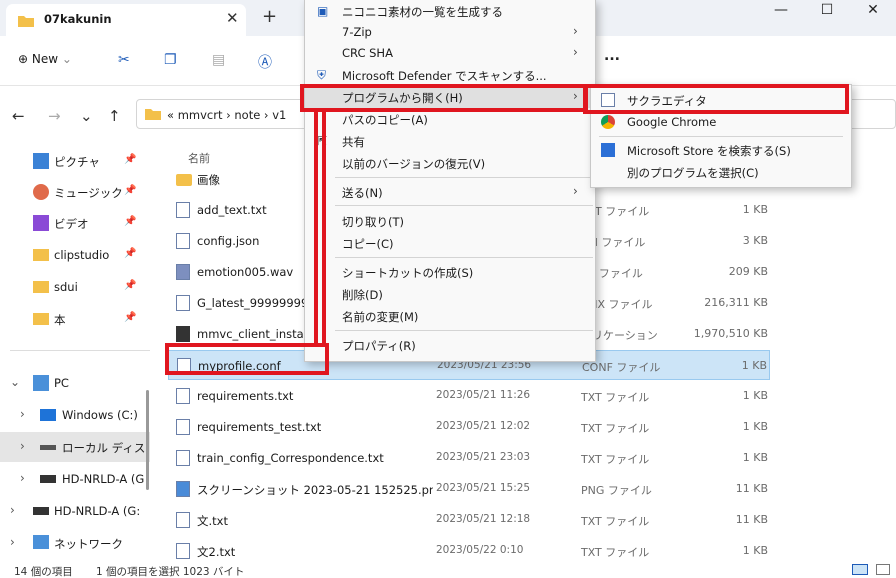 The width and height of the screenshot is (896, 578). Describe the element at coordinates (208, 180) in the screenshot. I see `file-name: 画像` at that location.